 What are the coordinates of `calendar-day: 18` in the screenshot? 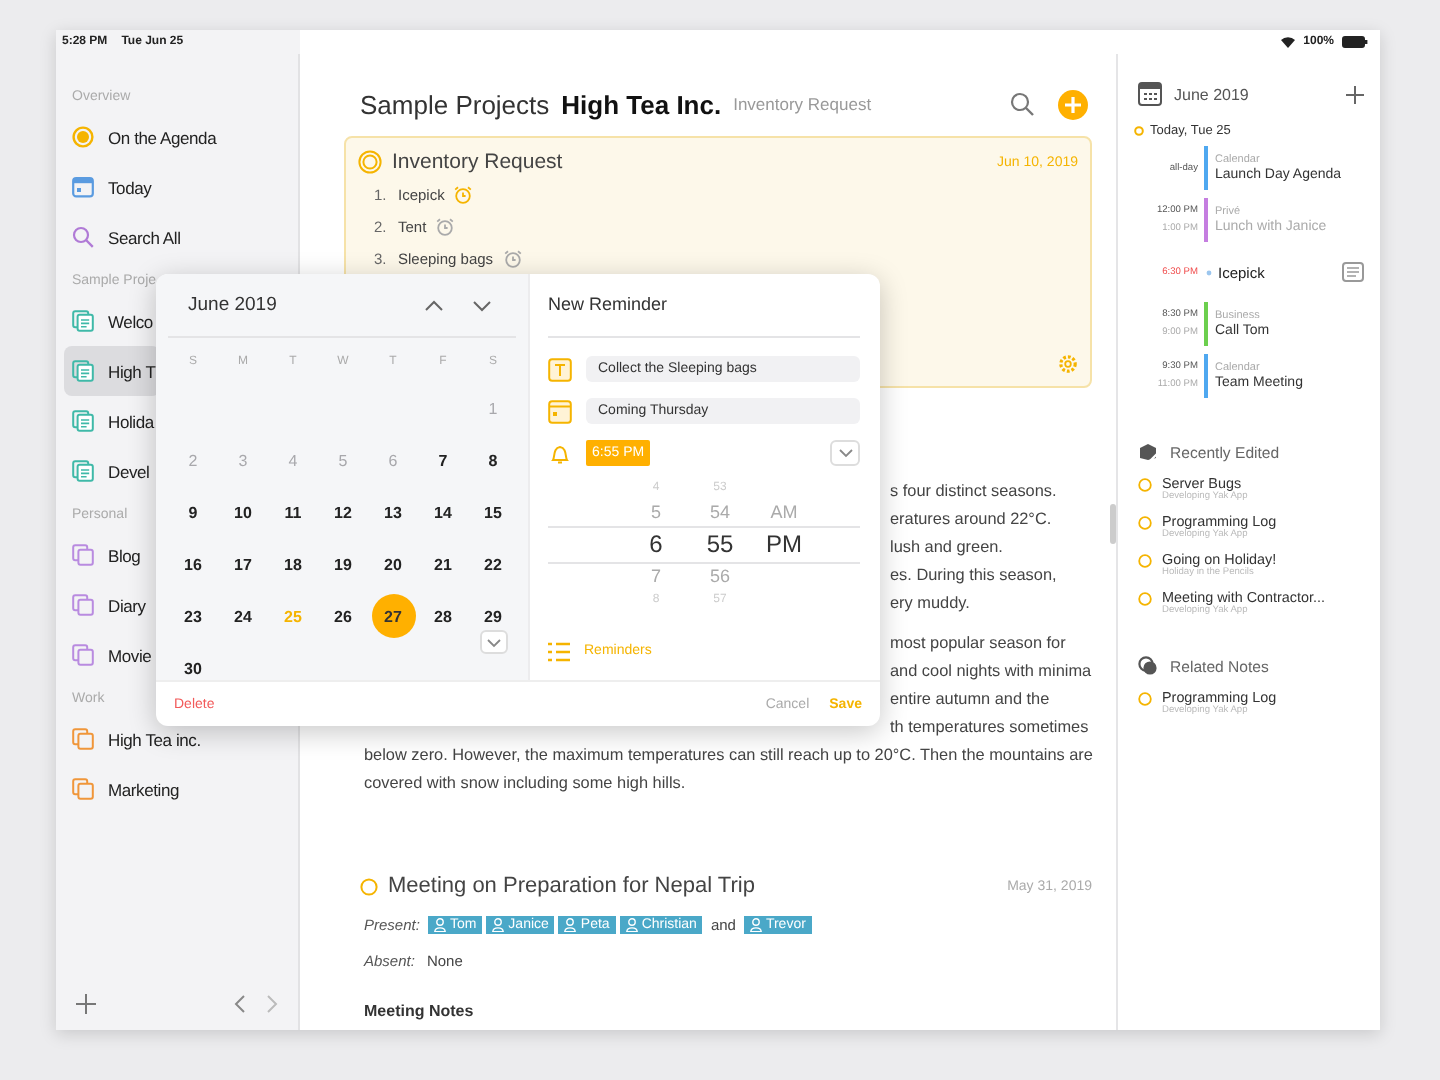 It's located at (293, 564).